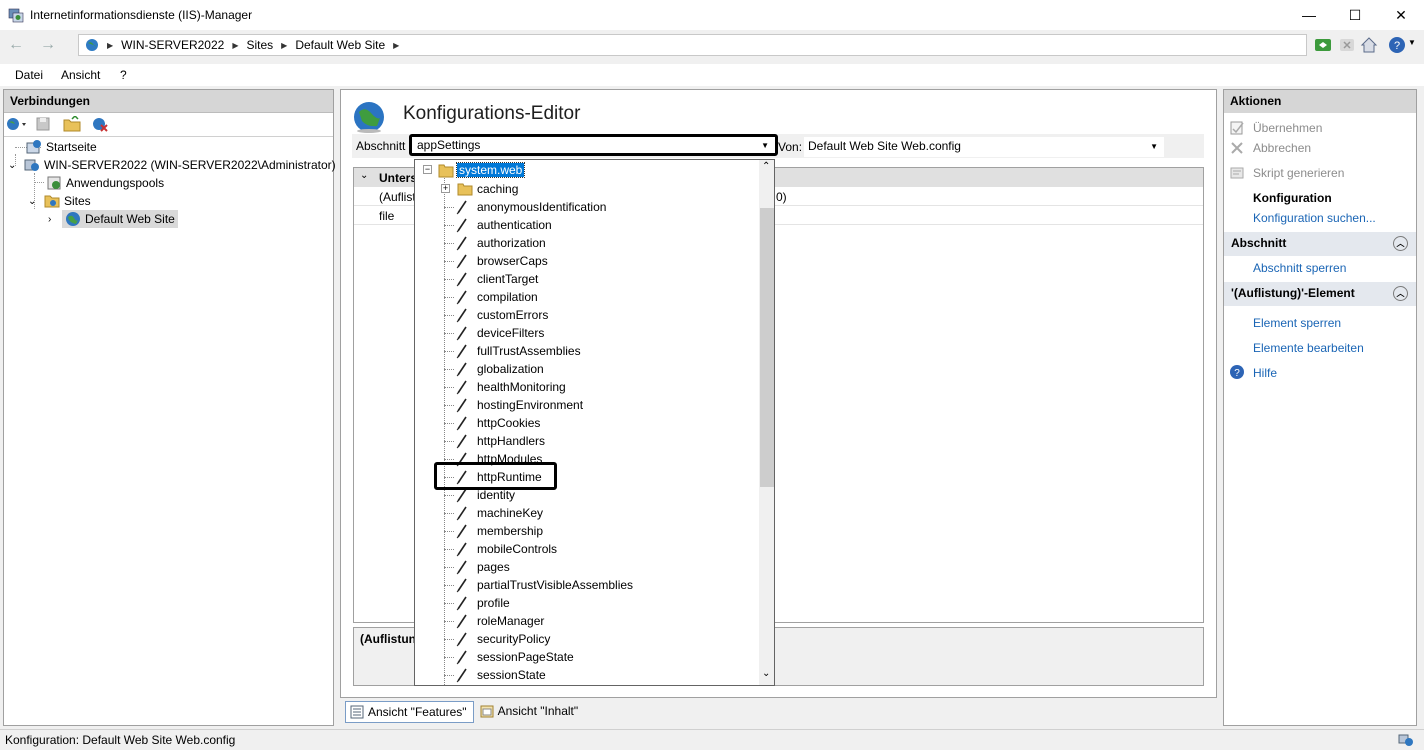 The height and width of the screenshot is (750, 1424). I want to click on lock-section-link: Abschnitt sperren, so click(1299, 268).